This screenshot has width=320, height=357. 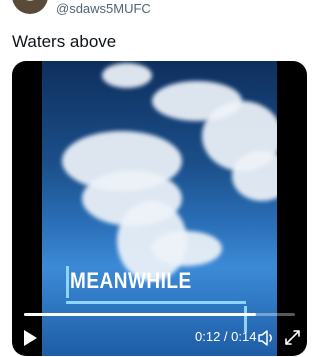 I want to click on overlay-accent-left, so click(x=67, y=282).